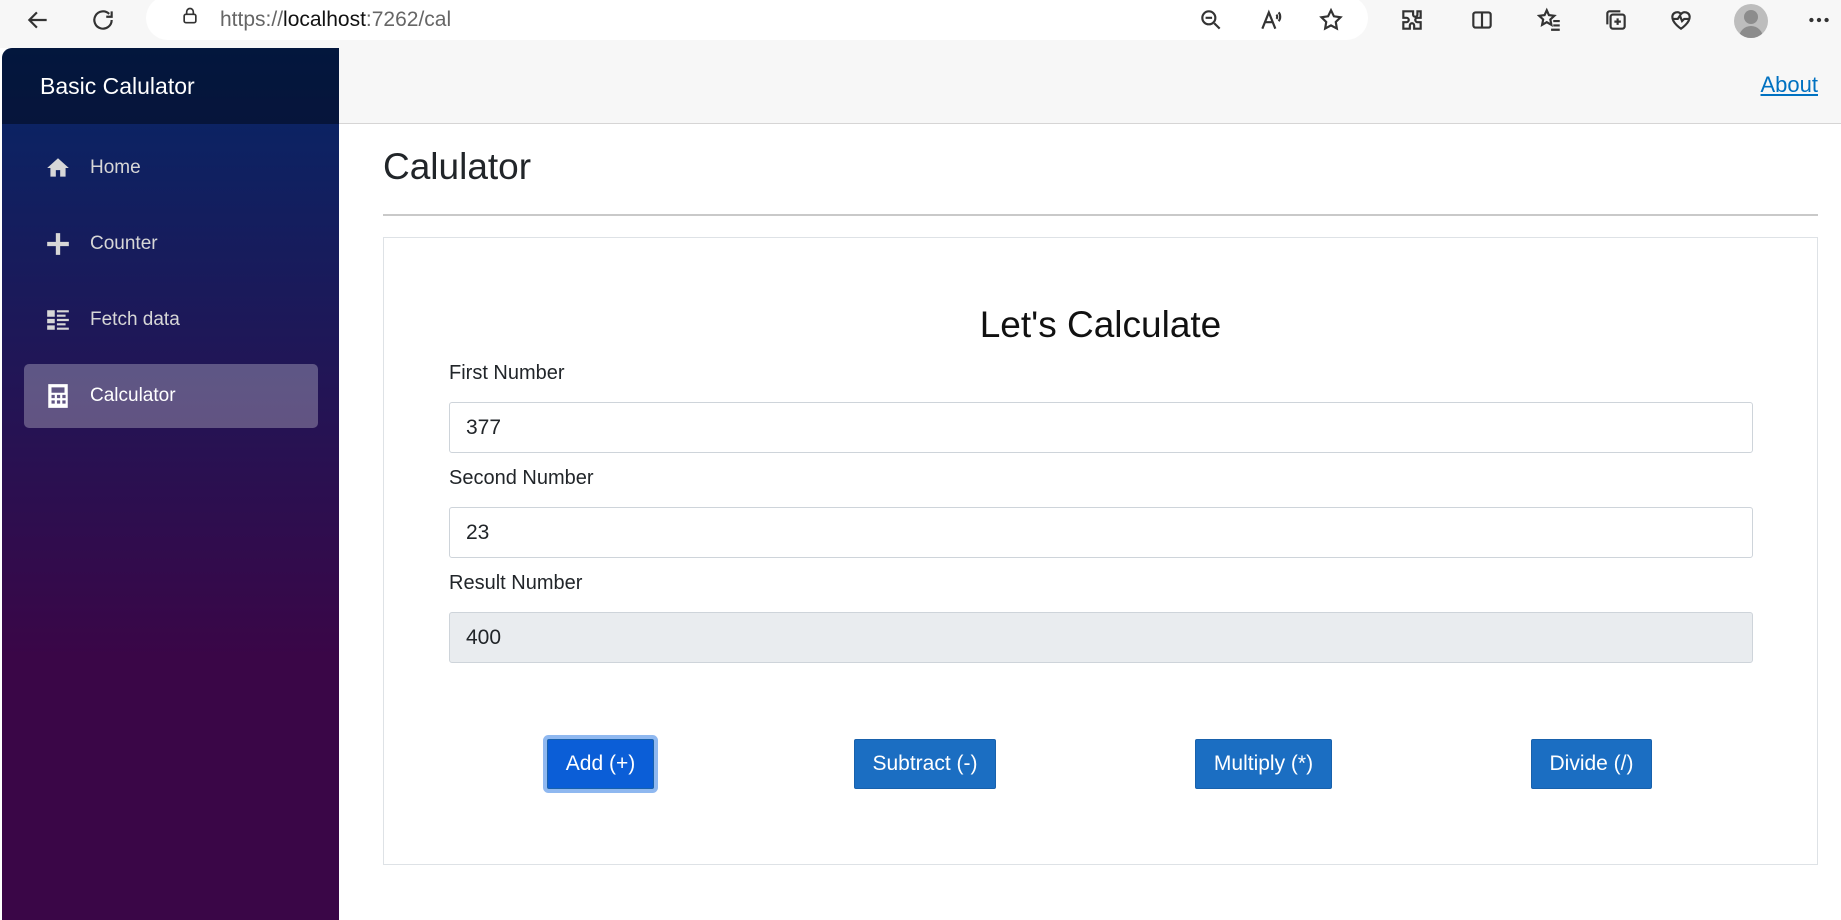 This screenshot has height=920, width=1841. What do you see at coordinates (507, 373) in the screenshot?
I see `first-number-label: First Number` at bounding box center [507, 373].